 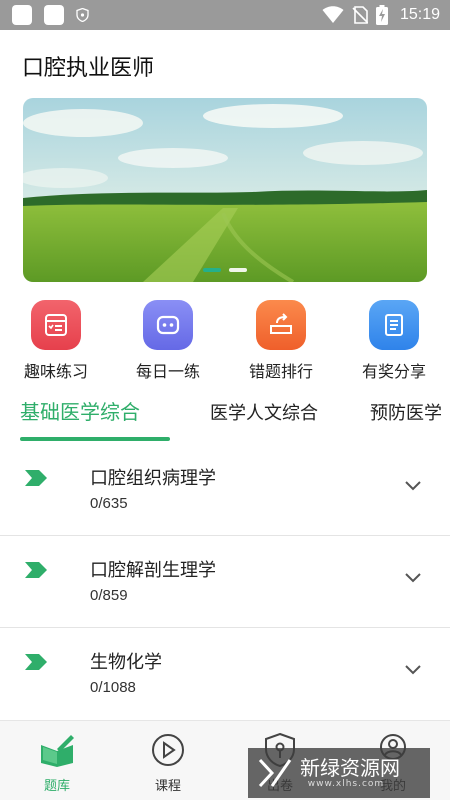 What do you see at coordinates (350, 768) in the screenshot?
I see `watermark-text: 新绿资源网` at bounding box center [350, 768].